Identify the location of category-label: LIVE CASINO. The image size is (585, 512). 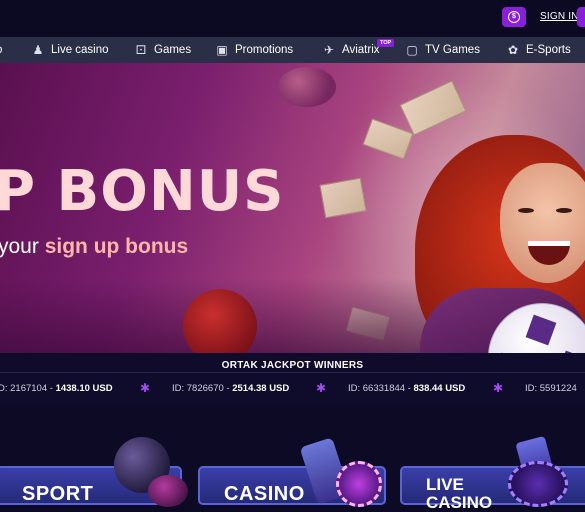
(459, 494).